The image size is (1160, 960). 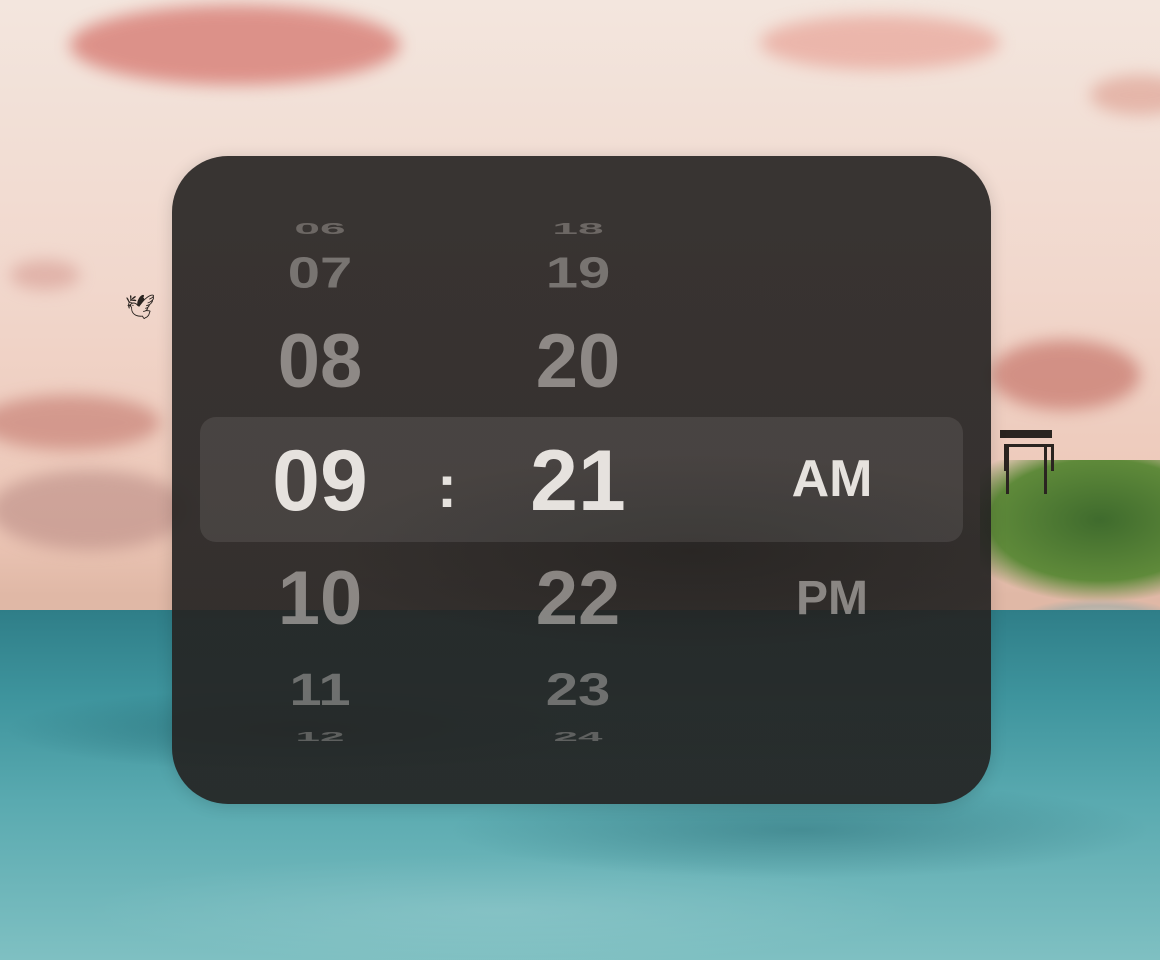 I want to click on minute-option: 23, so click(x=578, y=689).